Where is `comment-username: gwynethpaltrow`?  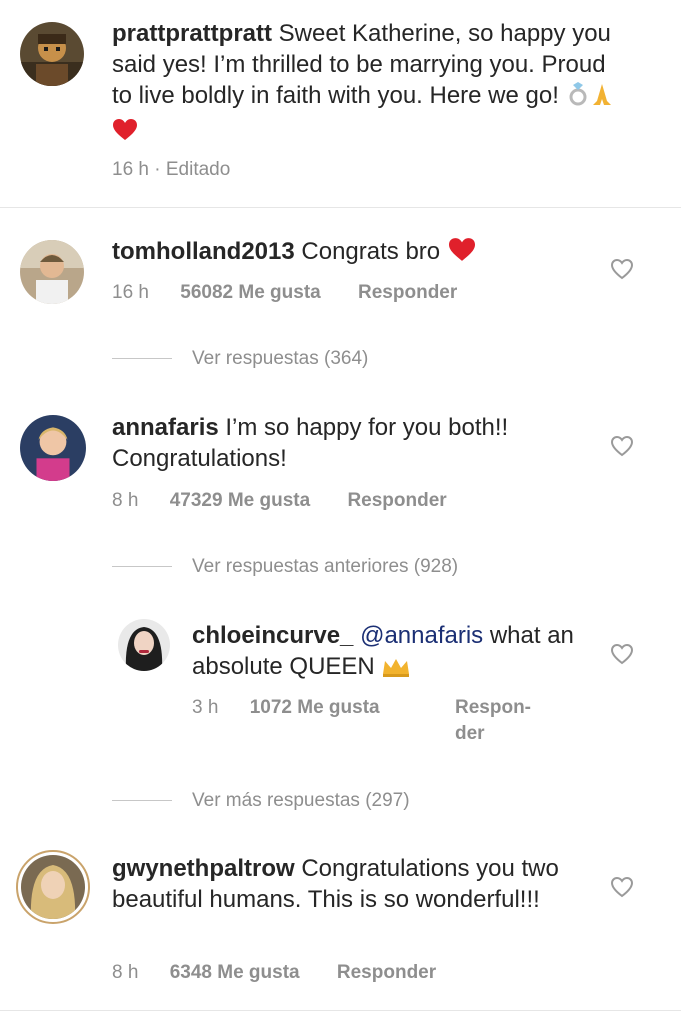 comment-username: gwynethpaltrow is located at coordinates (203, 868).